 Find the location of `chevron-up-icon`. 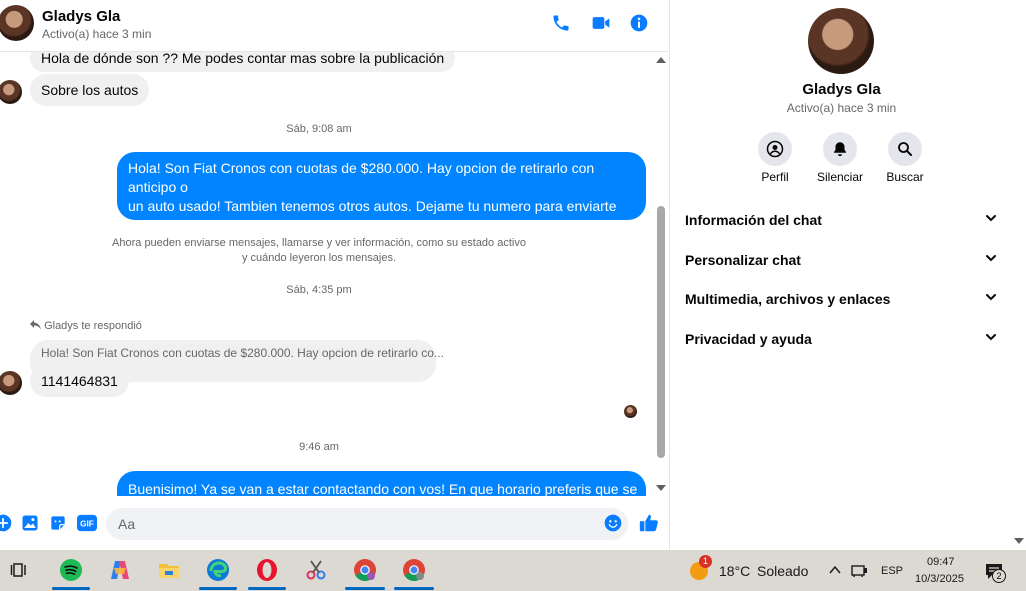

chevron-up-icon is located at coordinates (835, 569).